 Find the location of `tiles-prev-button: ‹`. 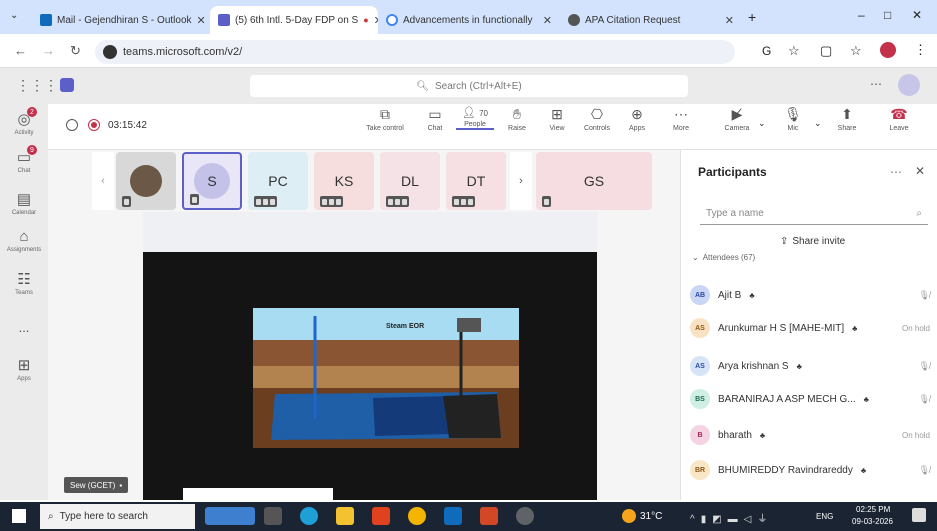

tiles-prev-button: ‹ is located at coordinates (103, 181).